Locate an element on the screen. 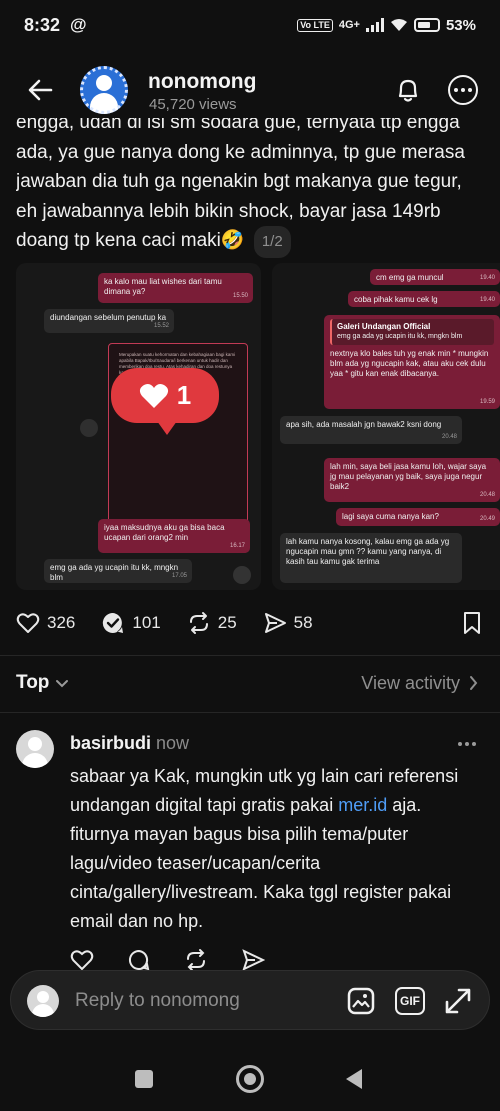 The width and height of the screenshot is (500, 1111). like-button: 326 is located at coordinates (45, 623).